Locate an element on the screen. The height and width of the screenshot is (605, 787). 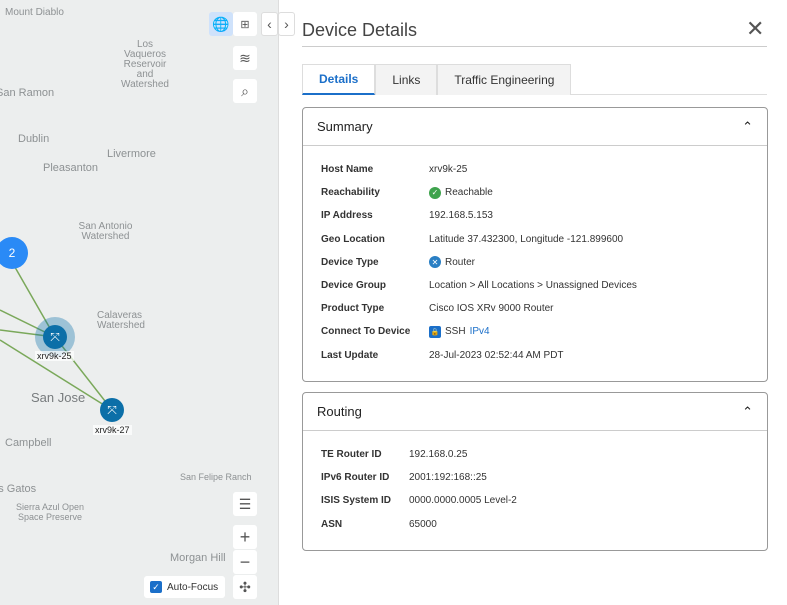
place-label: Sierra Azul Open Space Preserve is located at coordinates (50, 512).